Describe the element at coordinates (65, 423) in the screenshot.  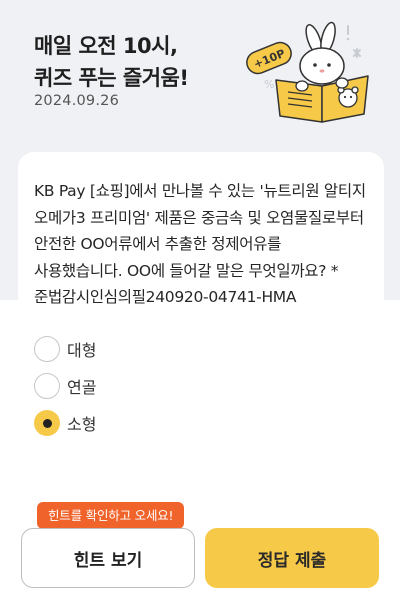
I see `option-small: 소형` at that location.